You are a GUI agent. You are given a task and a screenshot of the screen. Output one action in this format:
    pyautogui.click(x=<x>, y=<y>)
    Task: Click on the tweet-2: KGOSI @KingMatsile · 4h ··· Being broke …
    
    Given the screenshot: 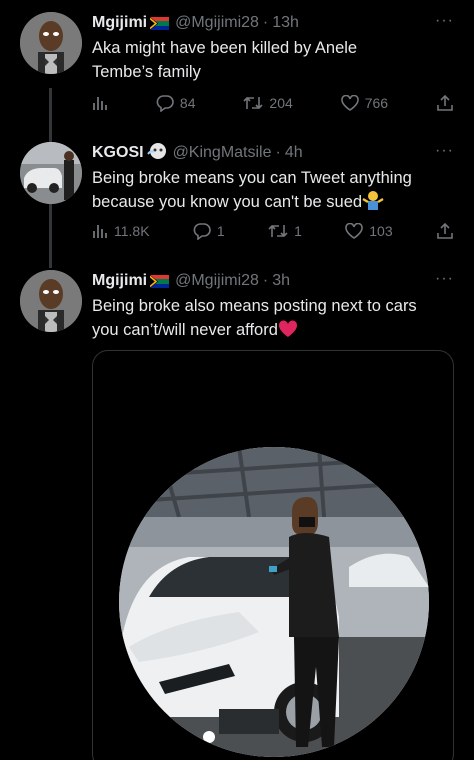 What is the action you would take?
    pyautogui.click(x=237, y=197)
    